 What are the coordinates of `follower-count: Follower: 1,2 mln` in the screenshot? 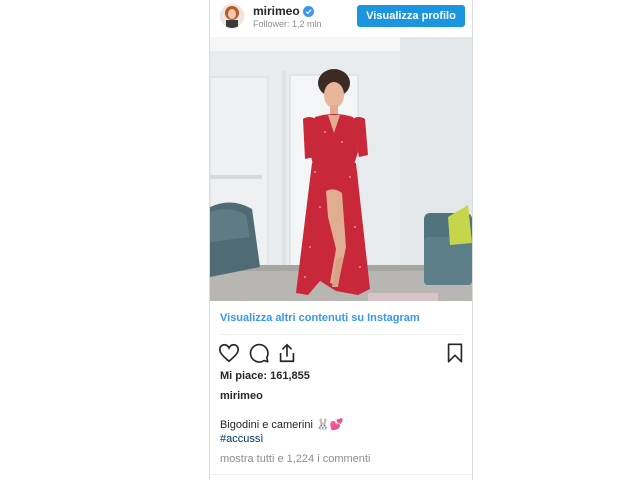 It's located at (287, 24).